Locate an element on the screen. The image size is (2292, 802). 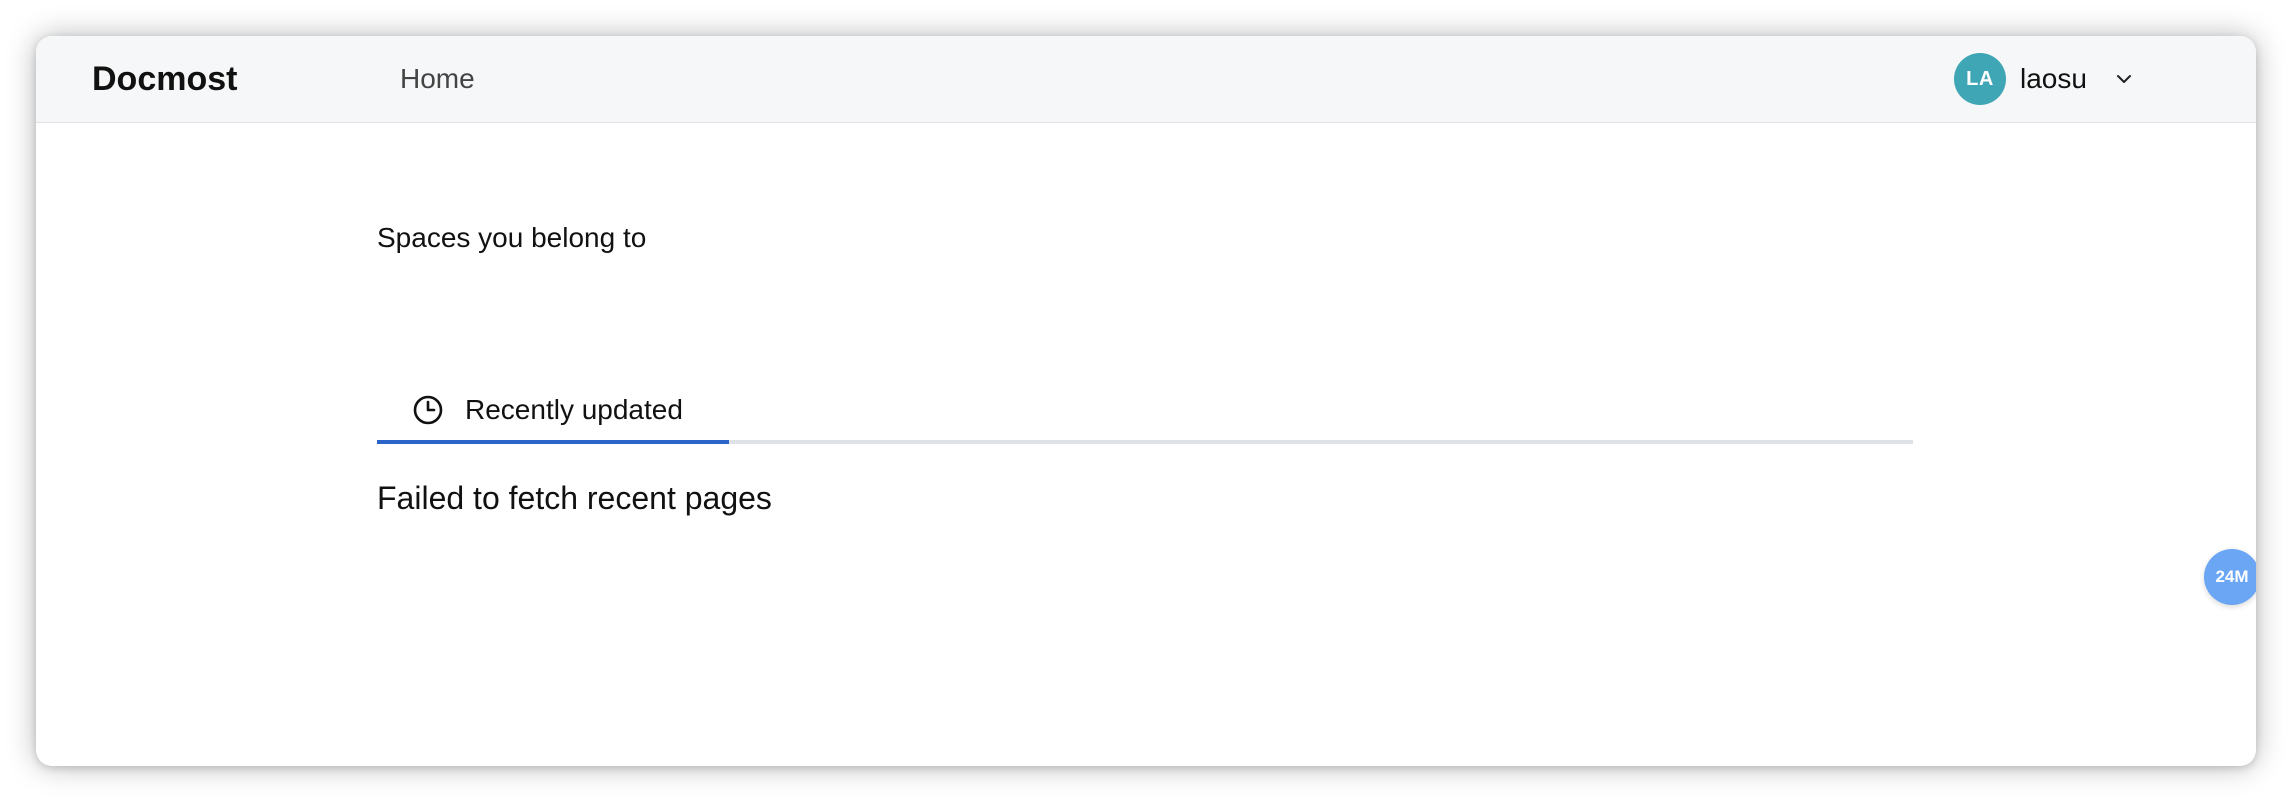
tab-recently-updated: Recently updated is located at coordinates (553, 410).